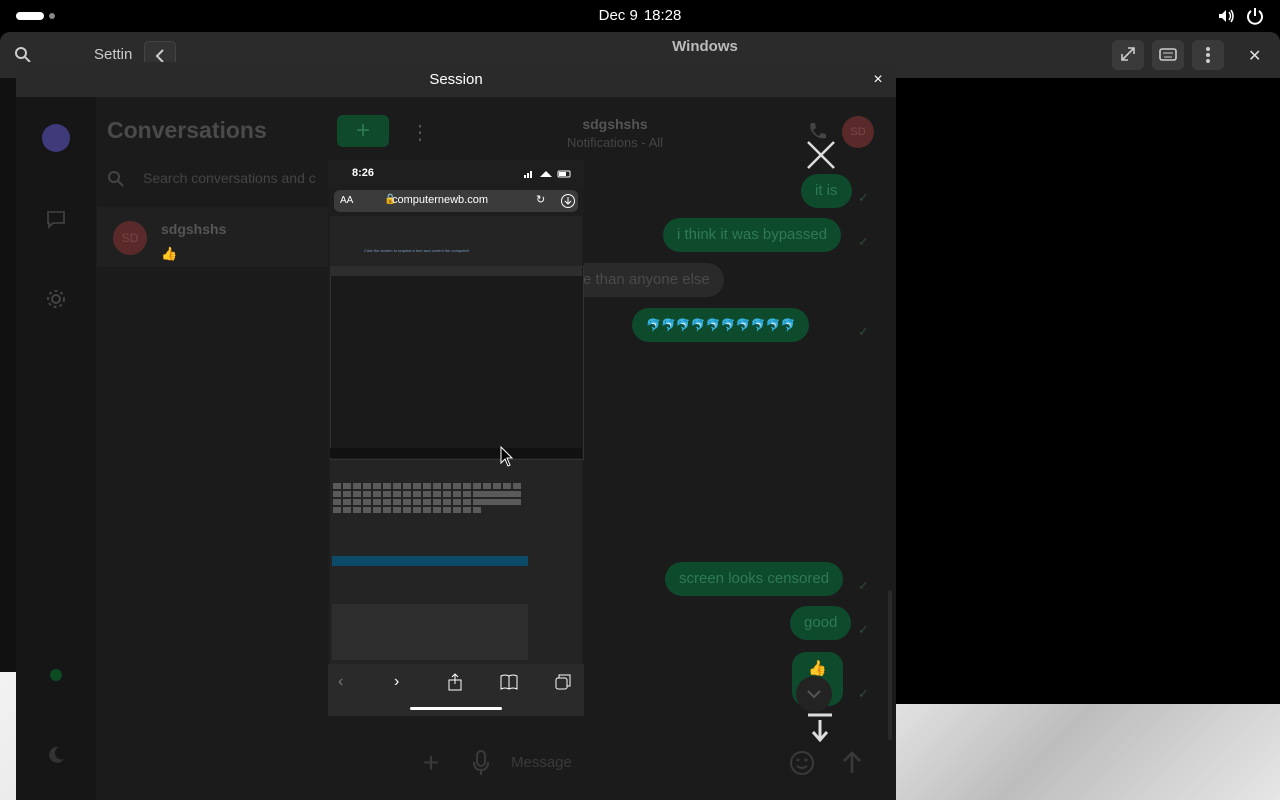 This screenshot has width=1280, height=800. I want to click on chat-sidebar-rail, so click(56, 448).